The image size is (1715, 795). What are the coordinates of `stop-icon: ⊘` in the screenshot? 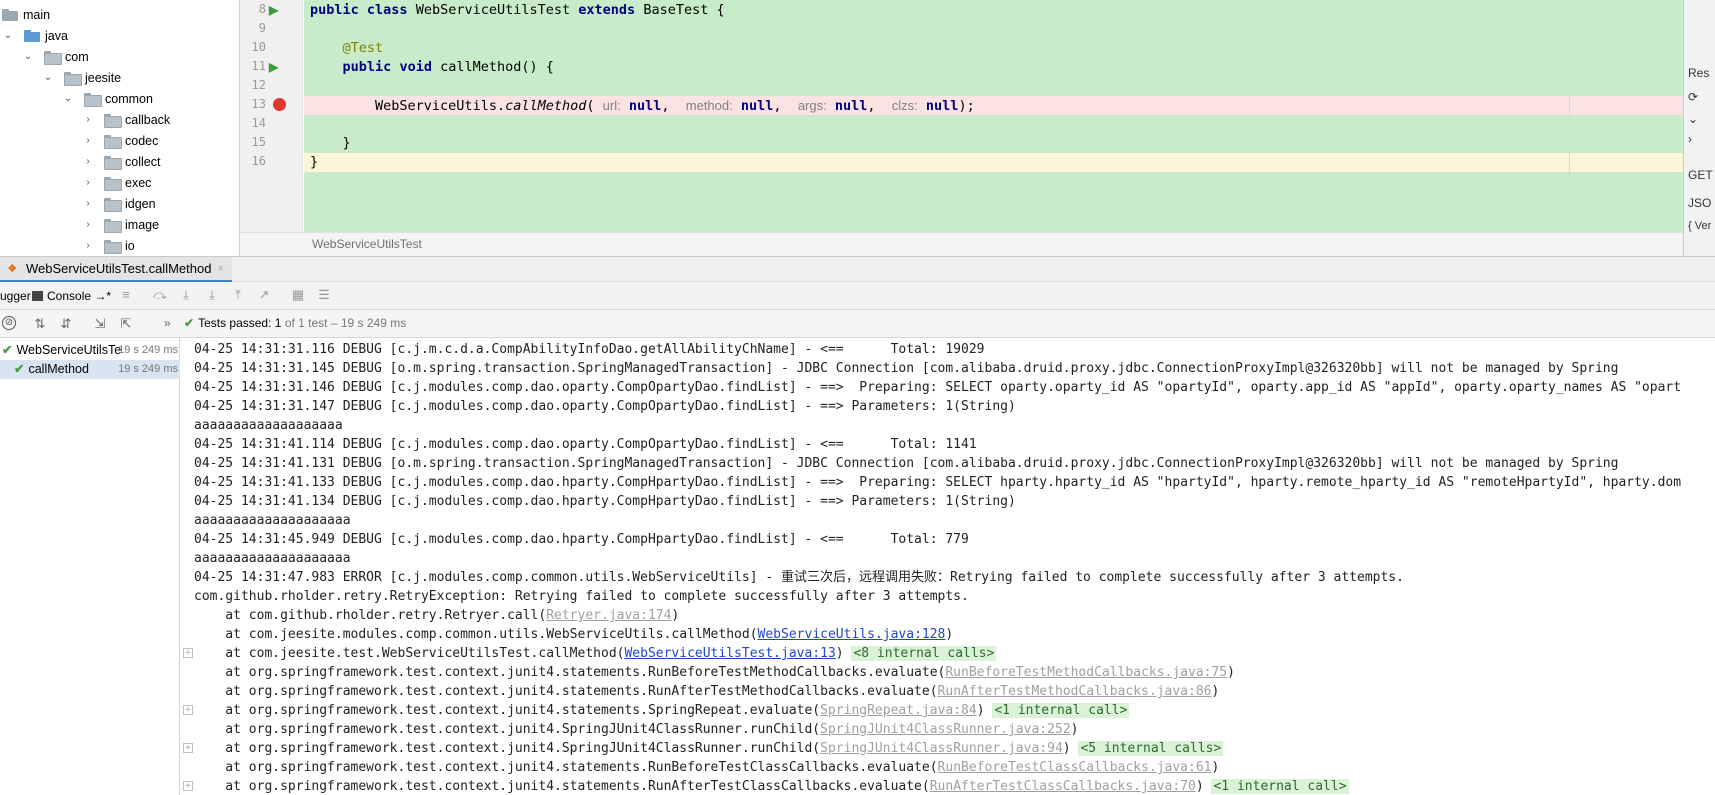 It's located at (9, 323).